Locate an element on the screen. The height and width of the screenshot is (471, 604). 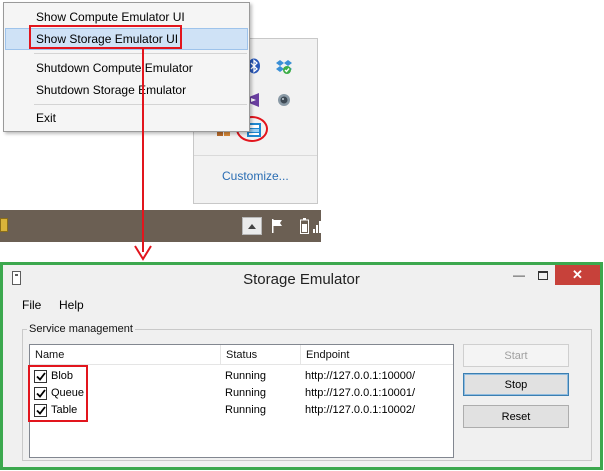
taskbar is located at coordinates (160, 226).